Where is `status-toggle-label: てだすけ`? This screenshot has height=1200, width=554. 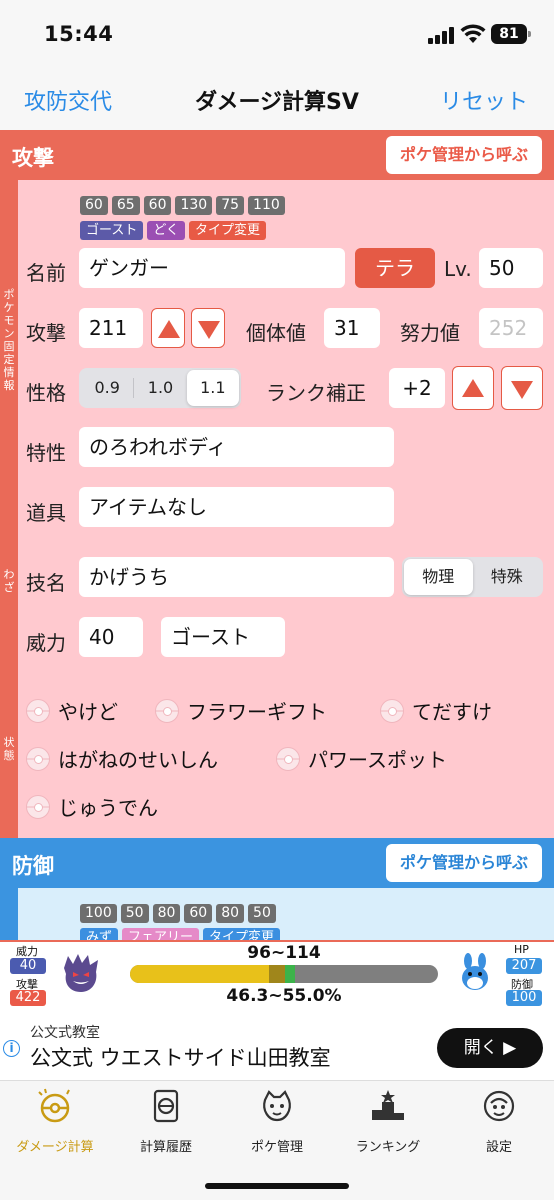
status-toggle-label: てだすけ is located at coordinates (452, 712).